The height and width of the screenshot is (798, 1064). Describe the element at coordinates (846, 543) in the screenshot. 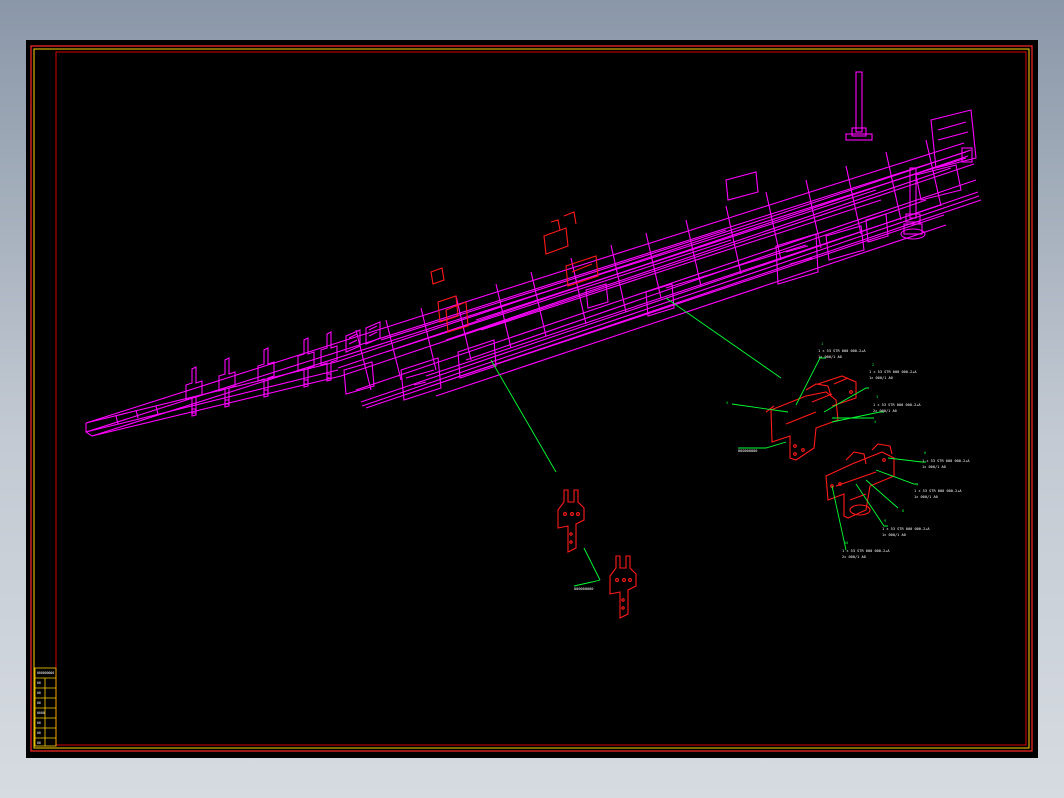

I see `callout-b5-tag: 10` at that location.